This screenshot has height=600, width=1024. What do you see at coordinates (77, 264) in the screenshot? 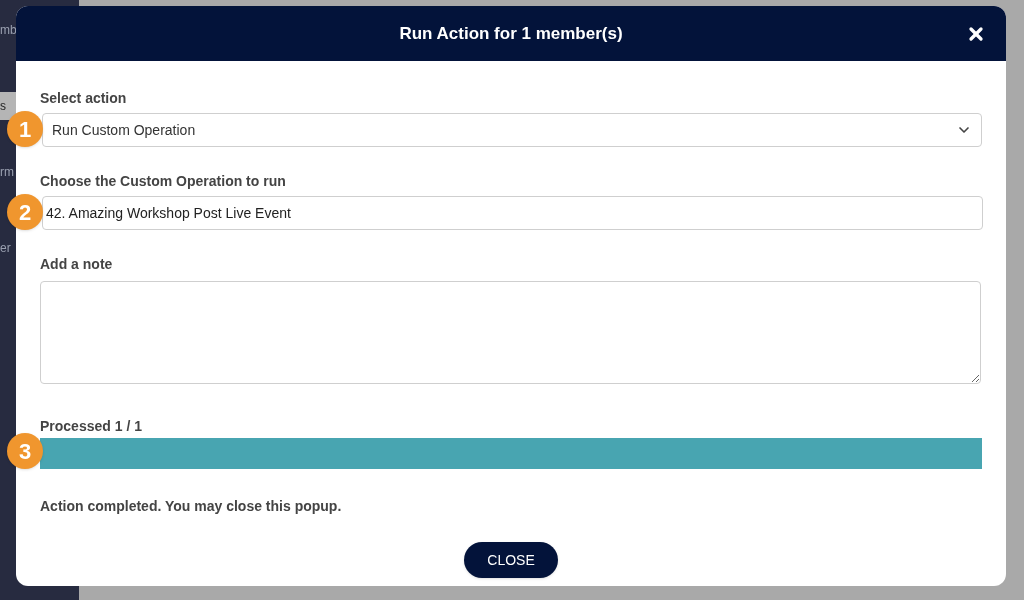
I see `field-label: Add a note` at bounding box center [77, 264].